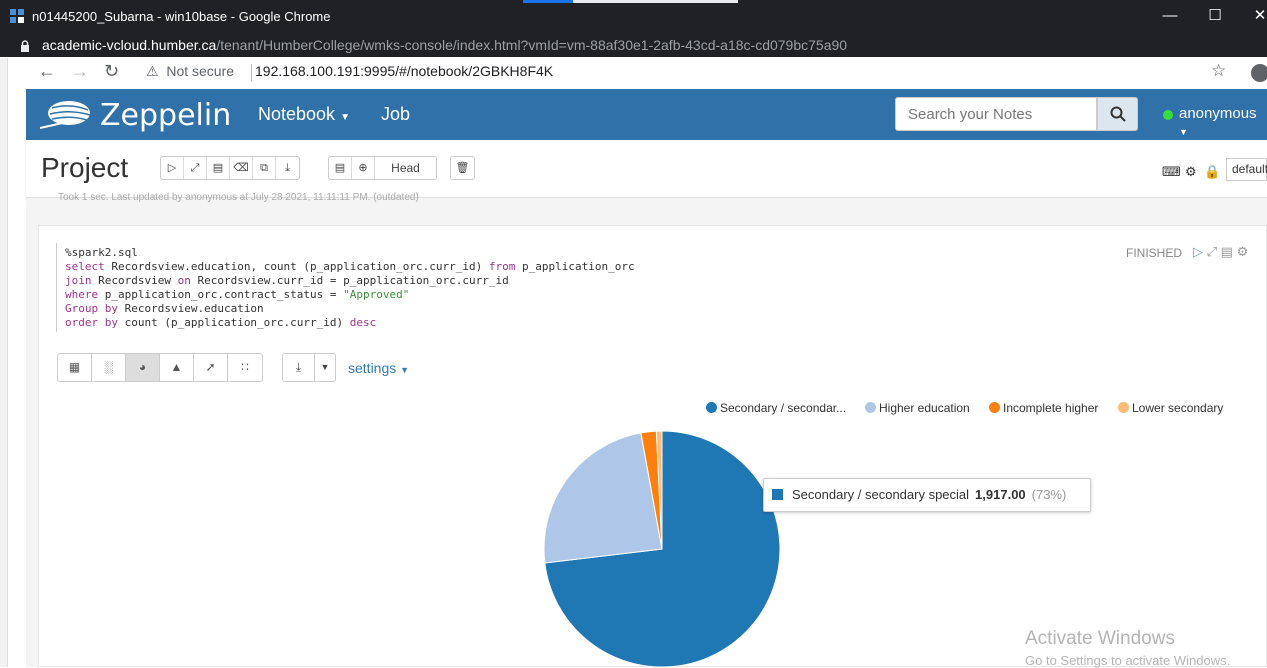  Describe the element at coordinates (395, 114) in the screenshot. I see `job-menu: Job` at that location.